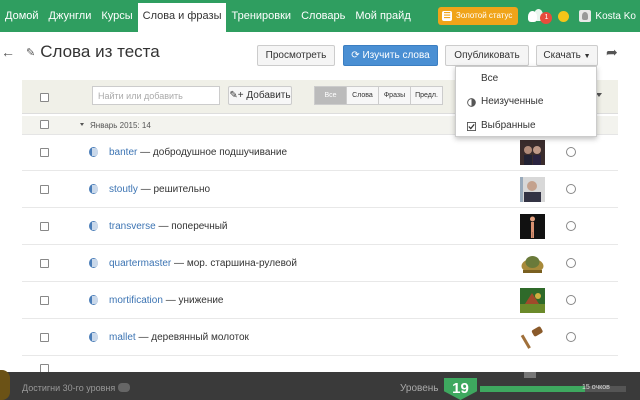 This screenshot has width=640, height=400. What do you see at coordinates (546, 18) in the screenshot?
I see `notification-badge: 1` at bounding box center [546, 18].